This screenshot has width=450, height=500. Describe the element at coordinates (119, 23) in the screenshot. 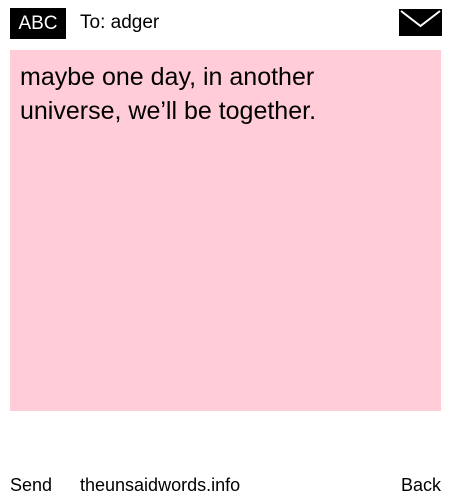

I see `recipient-field: To: adger` at that location.